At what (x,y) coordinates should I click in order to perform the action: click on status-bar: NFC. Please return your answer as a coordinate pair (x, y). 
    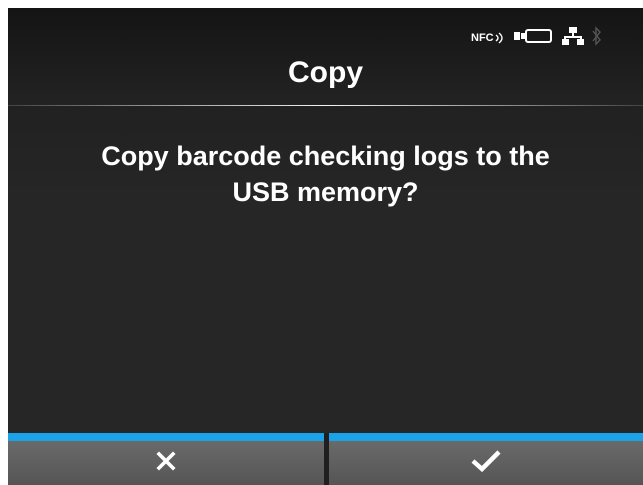
    Looking at the image, I should click on (536, 38).